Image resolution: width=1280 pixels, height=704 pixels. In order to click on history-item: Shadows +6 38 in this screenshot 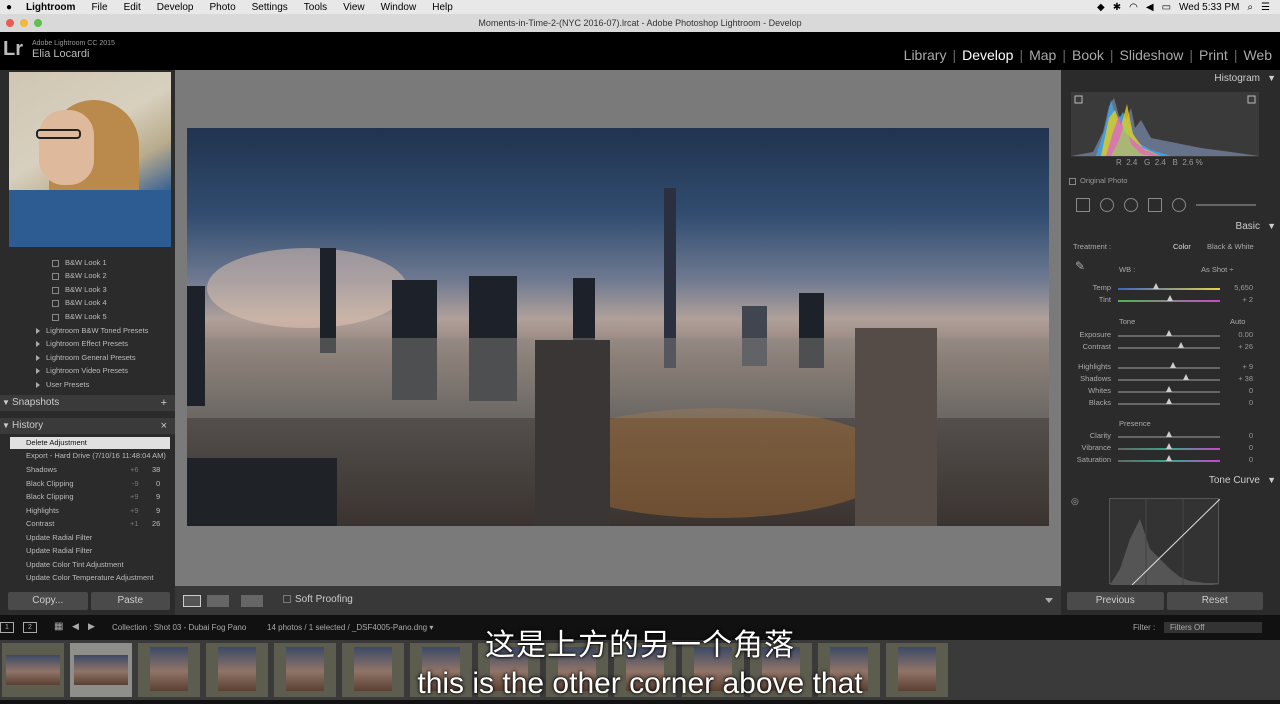, I will do `click(106, 469)`.